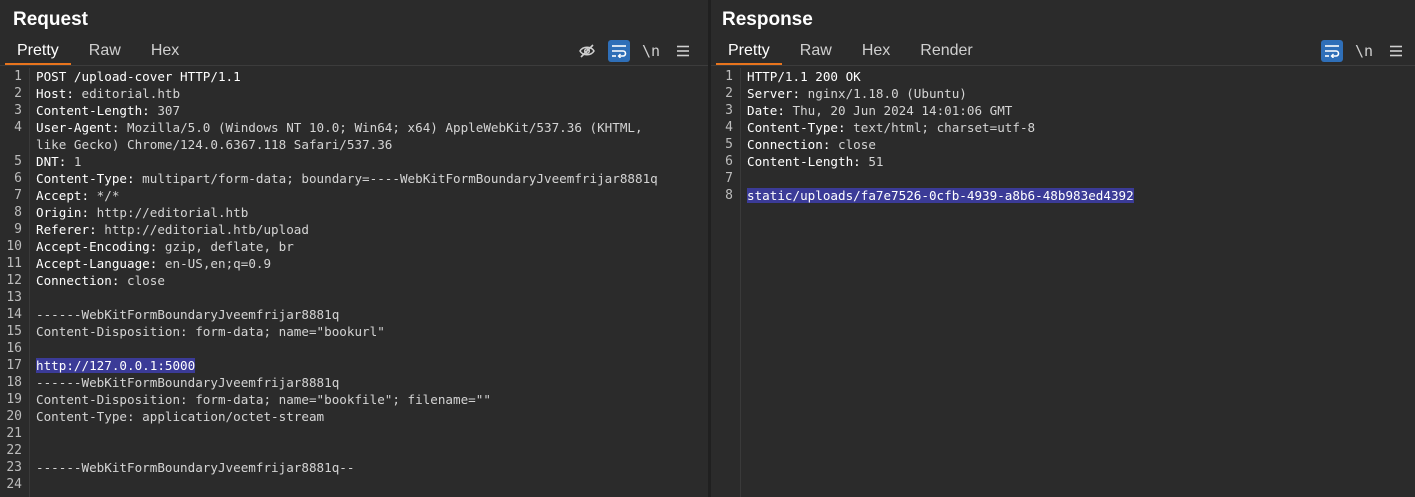 This screenshot has width=1415, height=497. I want to click on code-line: Referer: http://editorial.htb/upload, so click(372, 229).